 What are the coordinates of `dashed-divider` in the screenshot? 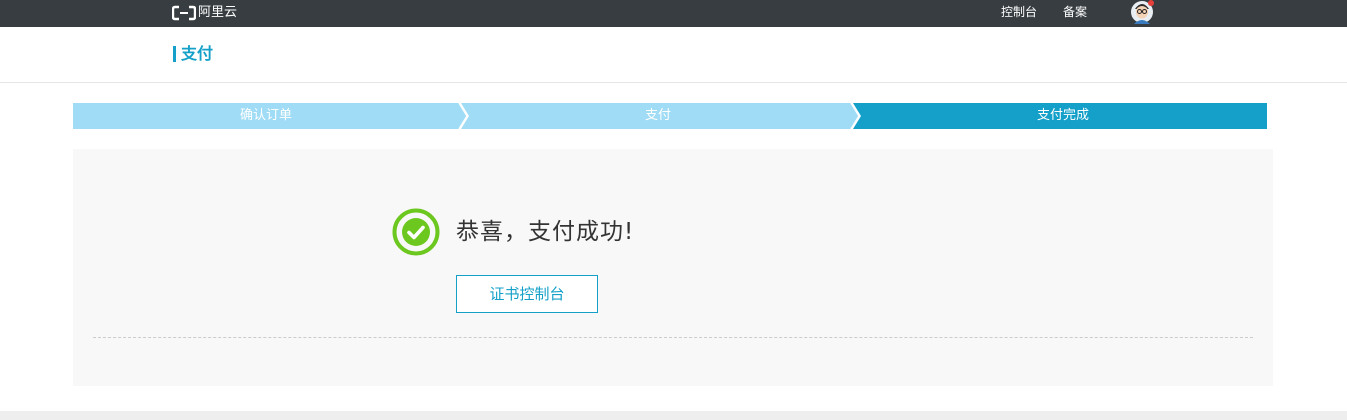 It's located at (673, 337).